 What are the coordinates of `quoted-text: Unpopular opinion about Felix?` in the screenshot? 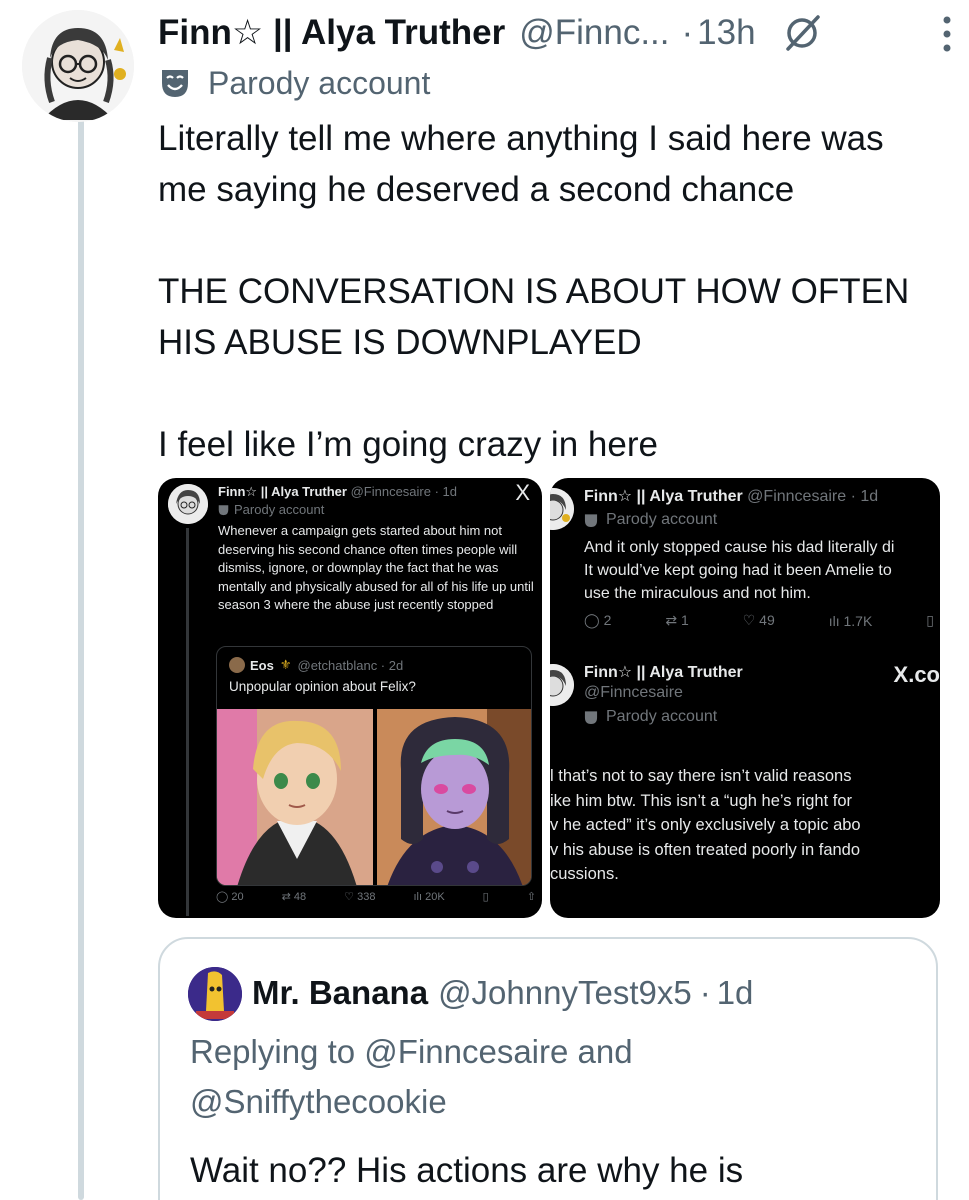 It's located at (322, 686).